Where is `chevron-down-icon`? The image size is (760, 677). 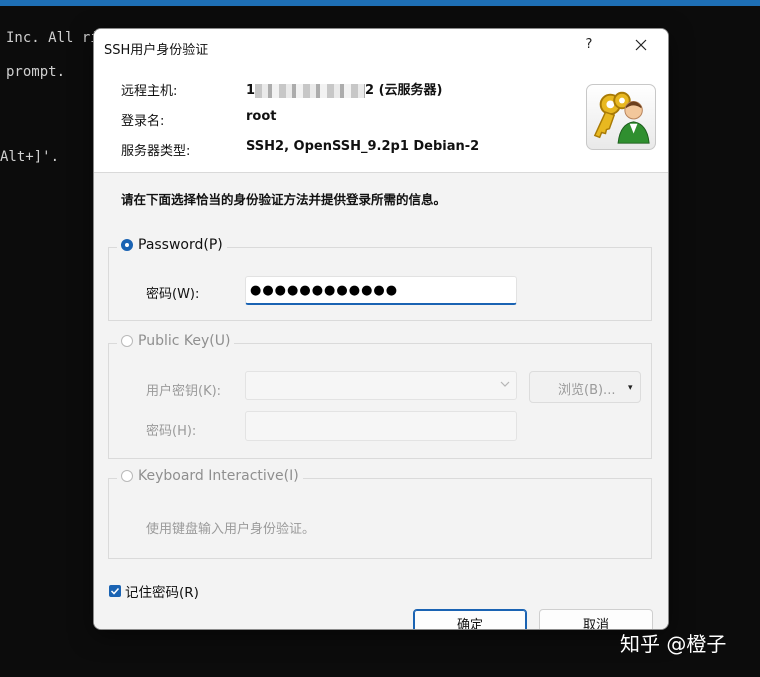 chevron-down-icon is located at coordinates (505, 384).